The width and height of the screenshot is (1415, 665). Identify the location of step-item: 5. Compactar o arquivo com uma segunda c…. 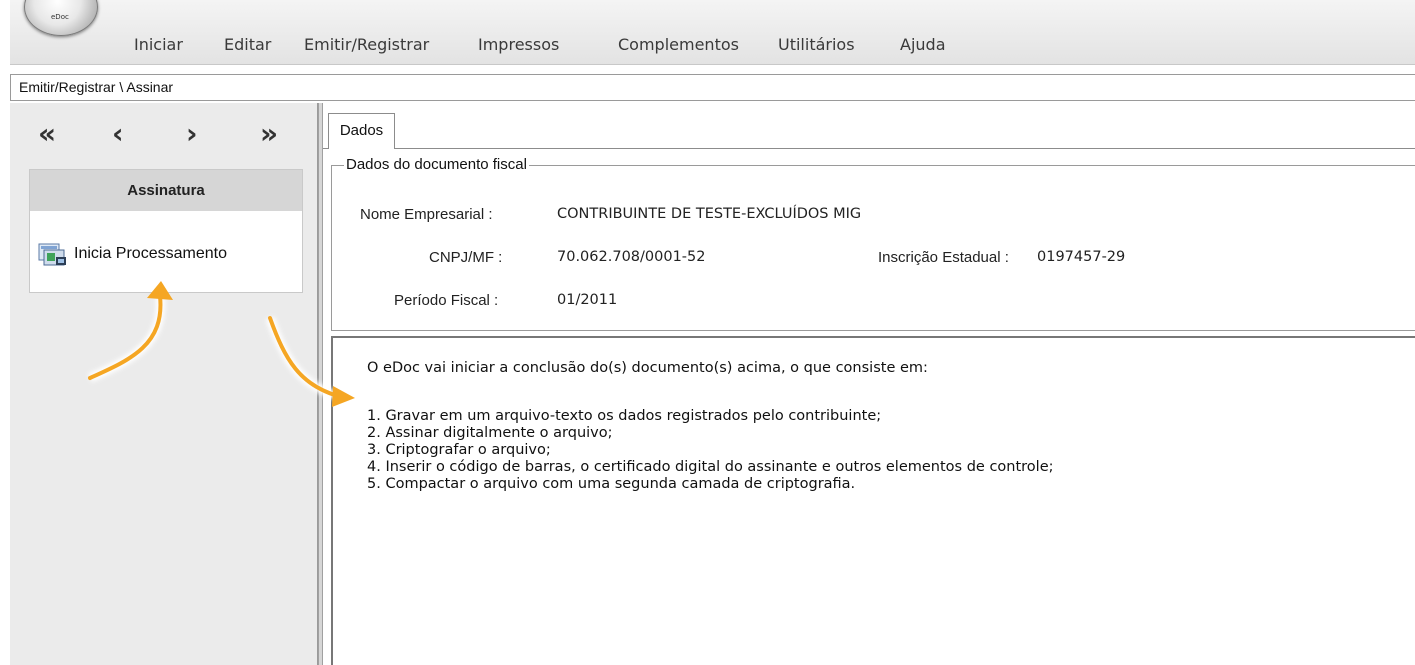
(611, 484).